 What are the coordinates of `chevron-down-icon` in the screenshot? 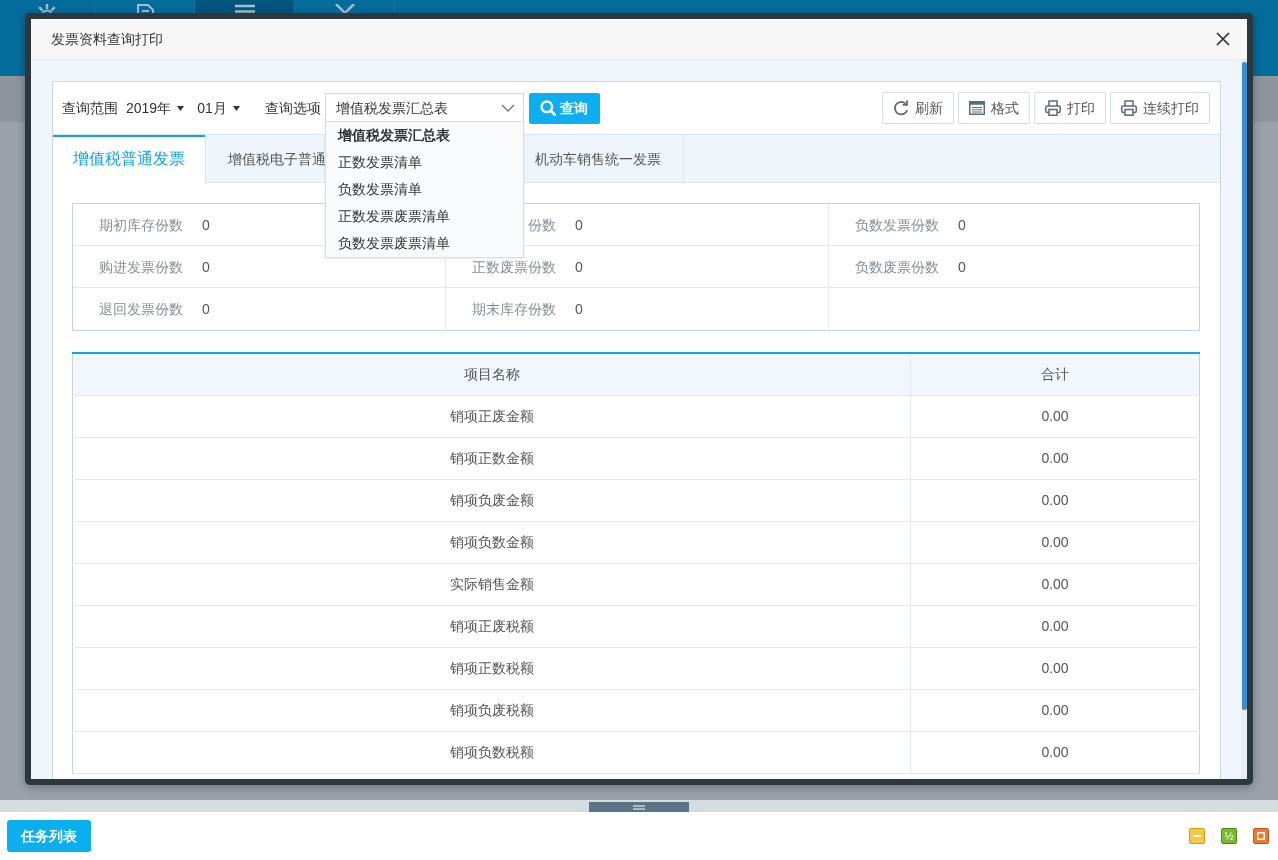 It's located at (507, 108).